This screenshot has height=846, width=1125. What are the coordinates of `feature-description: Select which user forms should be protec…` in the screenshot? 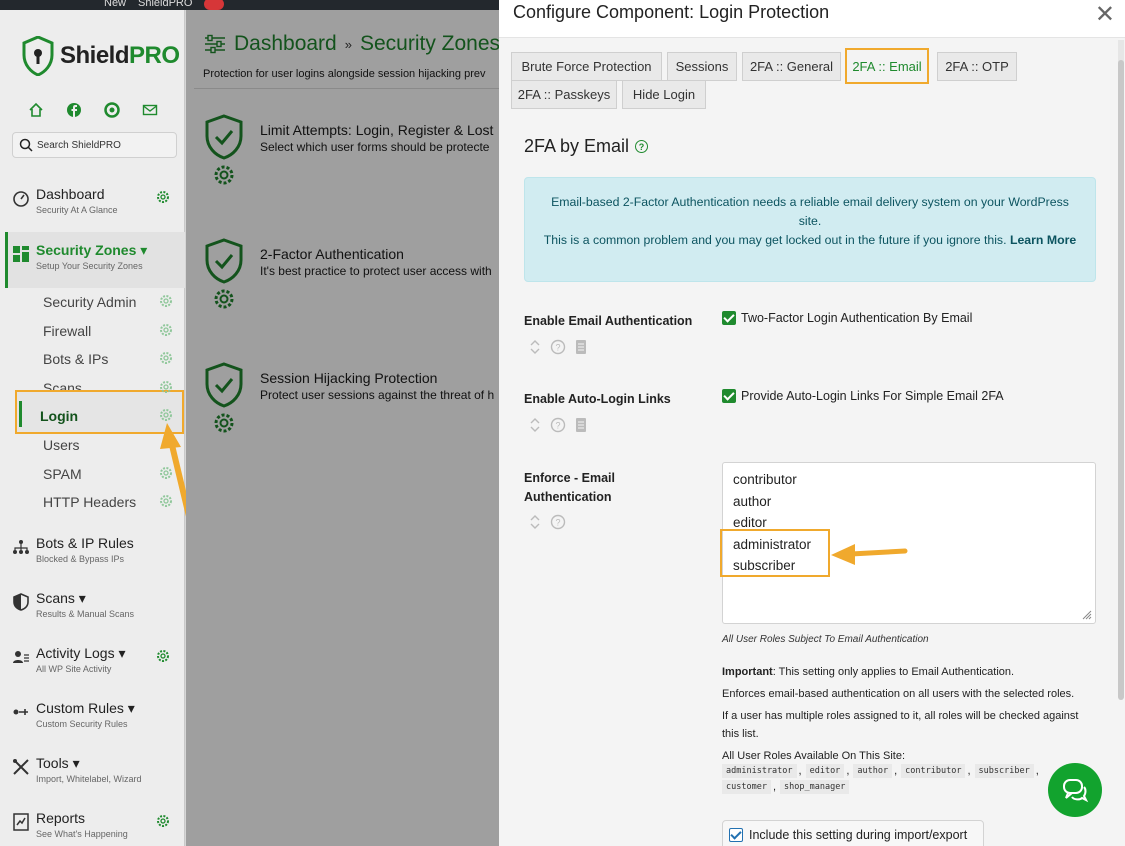 It's located at (375, 147).